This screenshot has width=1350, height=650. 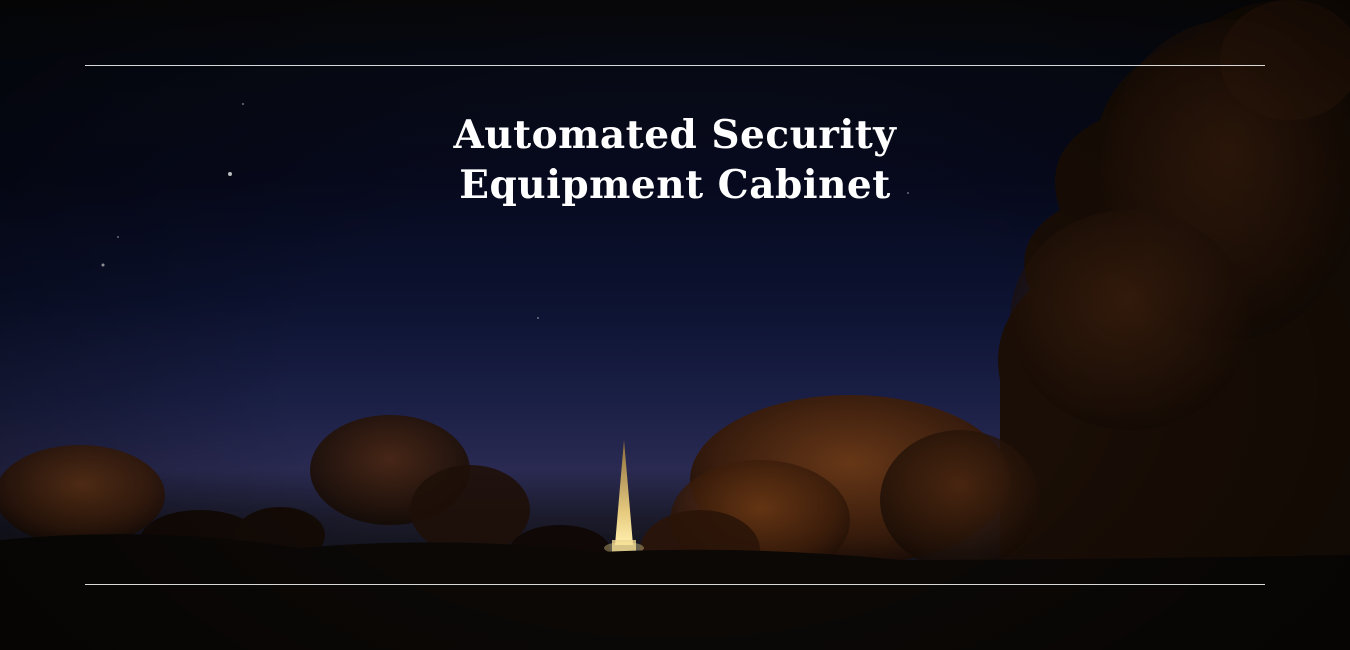 I want to click on bottom-divider, so click(x=675, y=584).